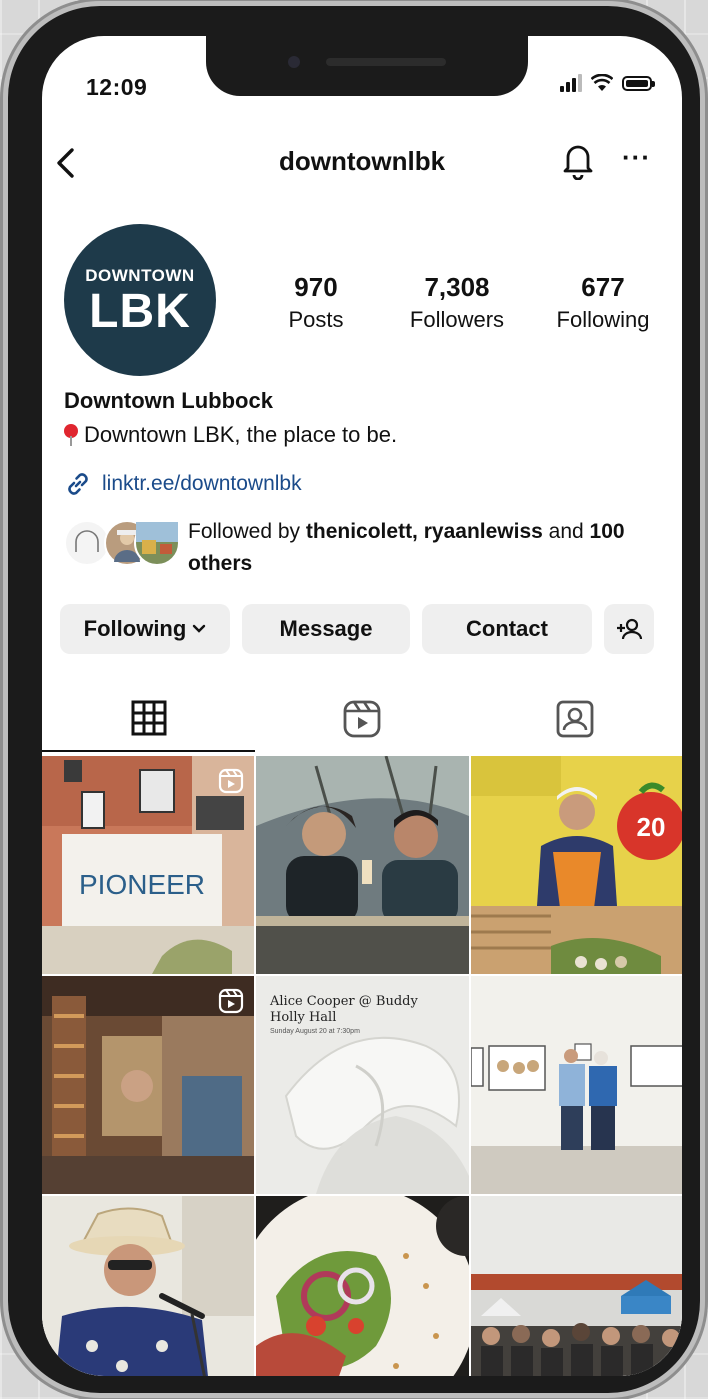  What do you see at coordinates (142, 884) in the screenshot?
I see `svg-text: PIONEER` at bounding box center [142, 884].